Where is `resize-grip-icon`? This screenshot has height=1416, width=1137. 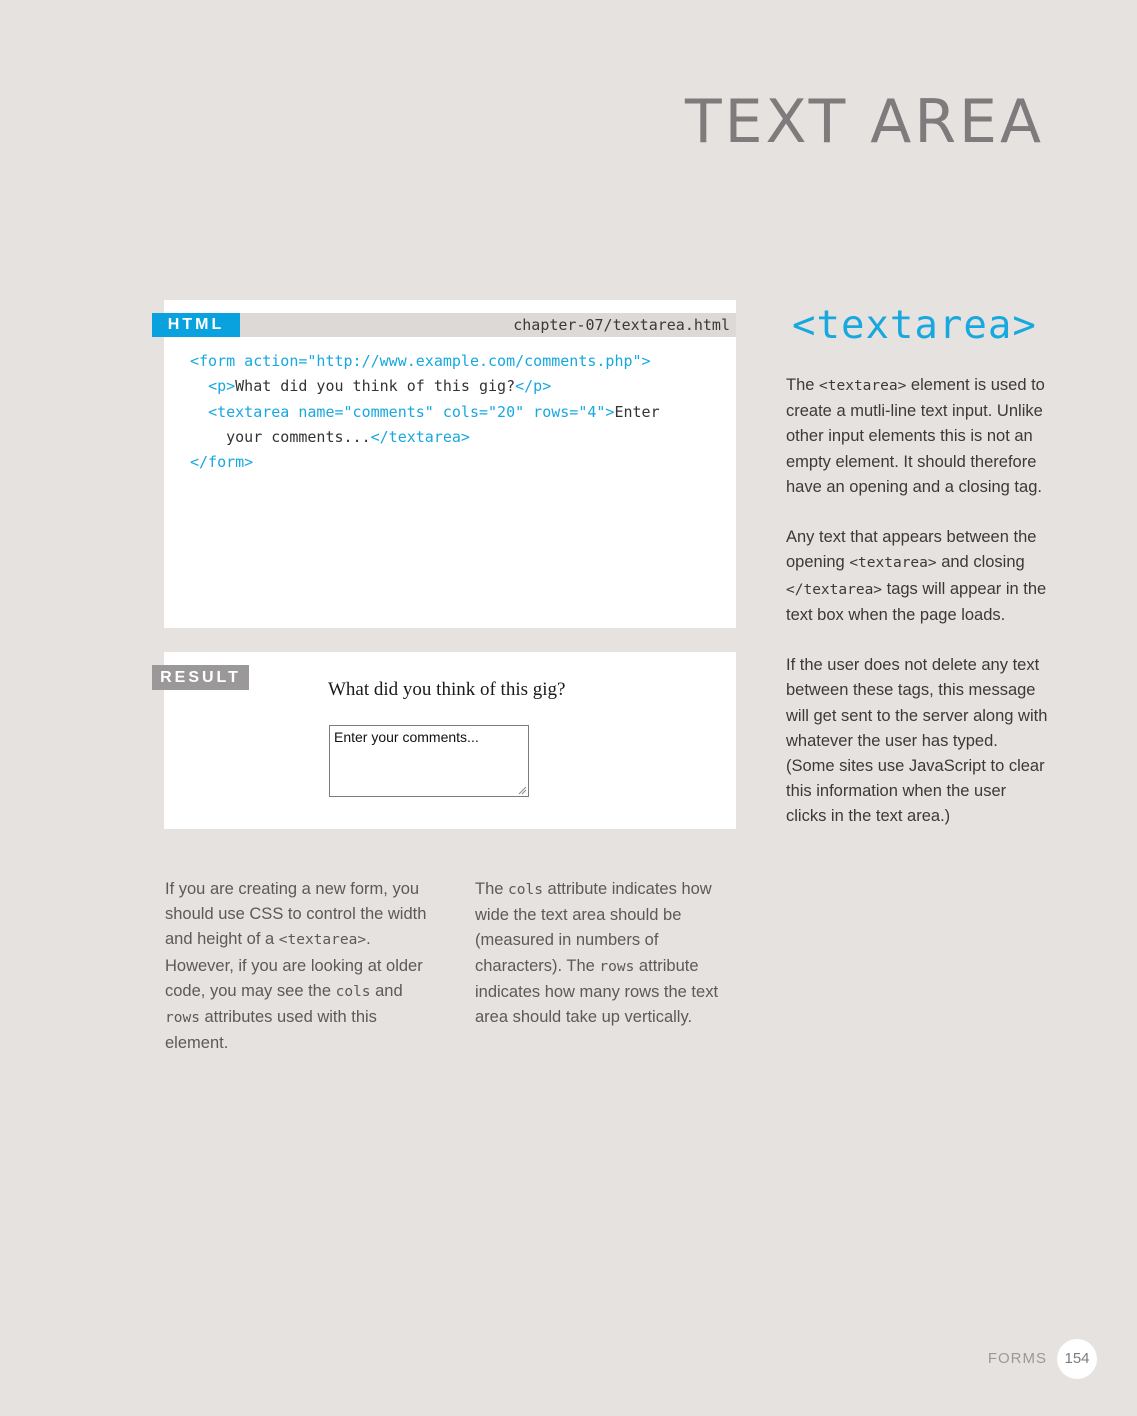
resize-grip-icon is located at coordinates (522, 790).